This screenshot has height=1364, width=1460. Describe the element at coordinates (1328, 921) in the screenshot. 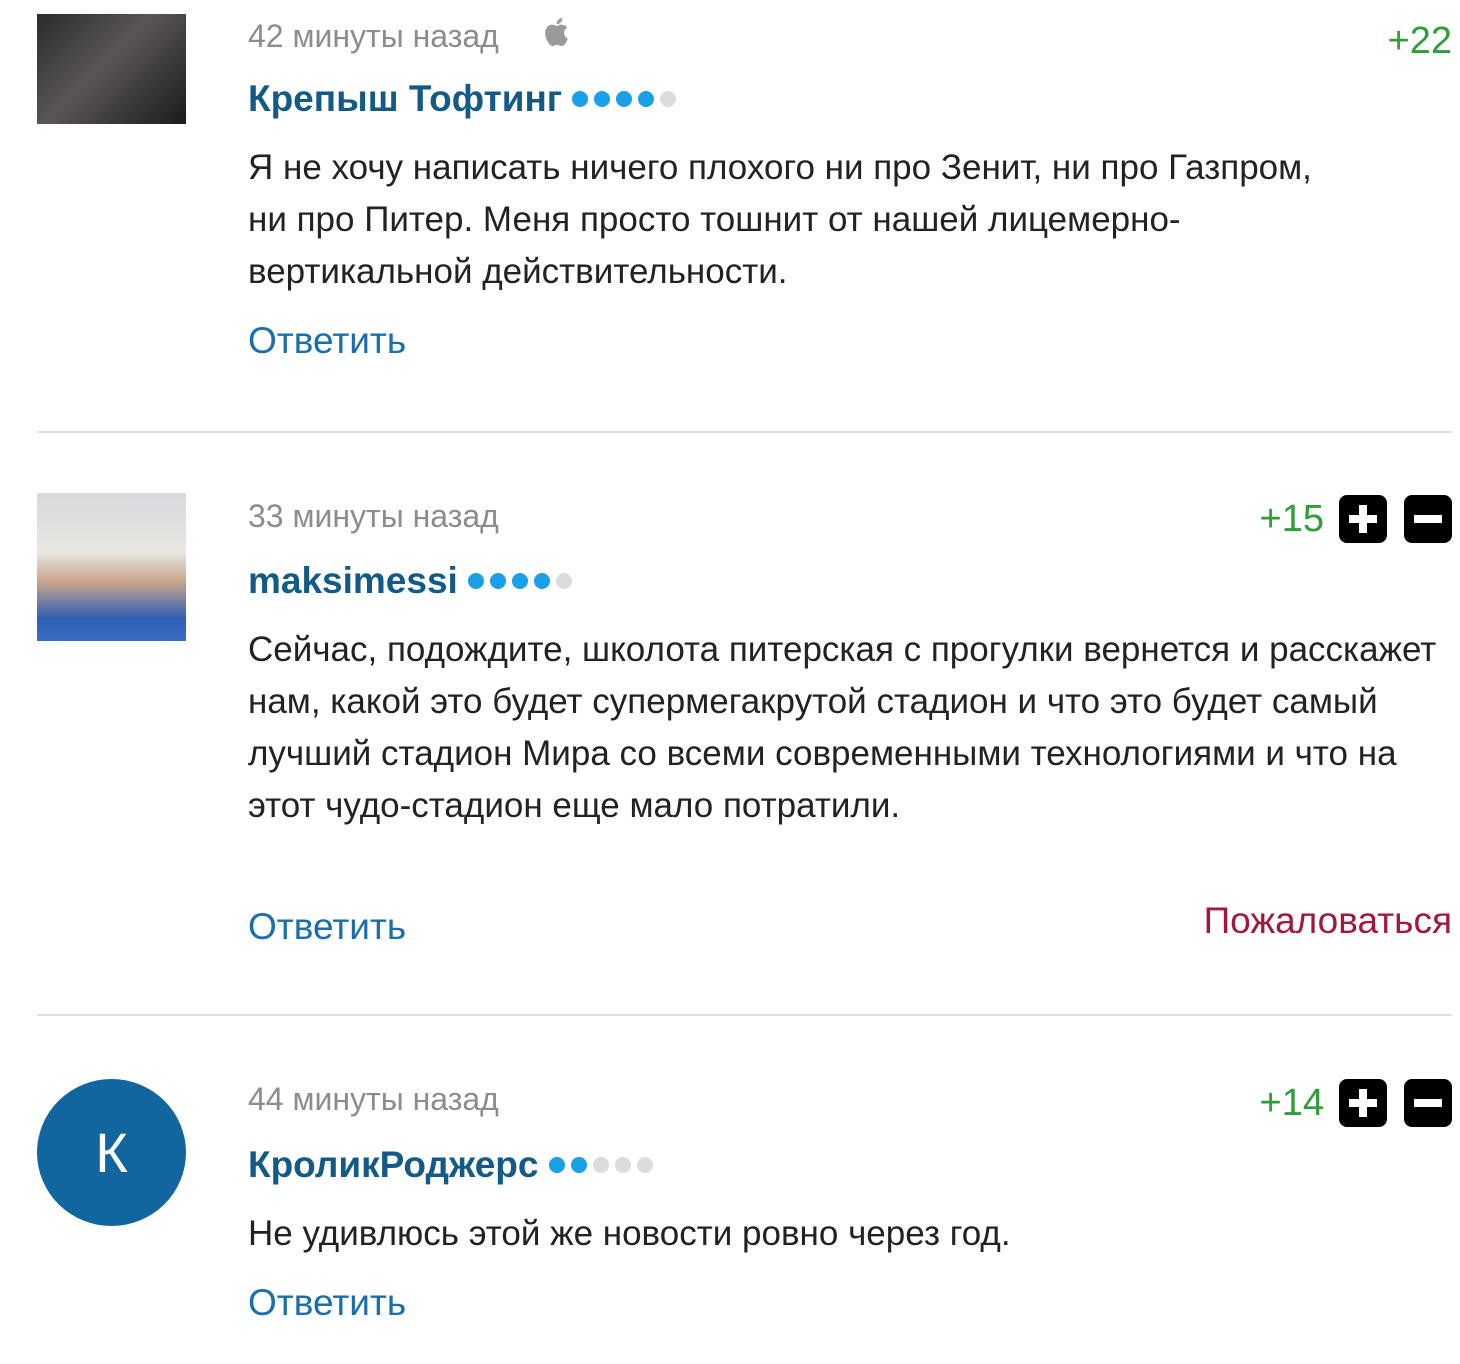

I see `complain-link: Пожаловаться` at that location.